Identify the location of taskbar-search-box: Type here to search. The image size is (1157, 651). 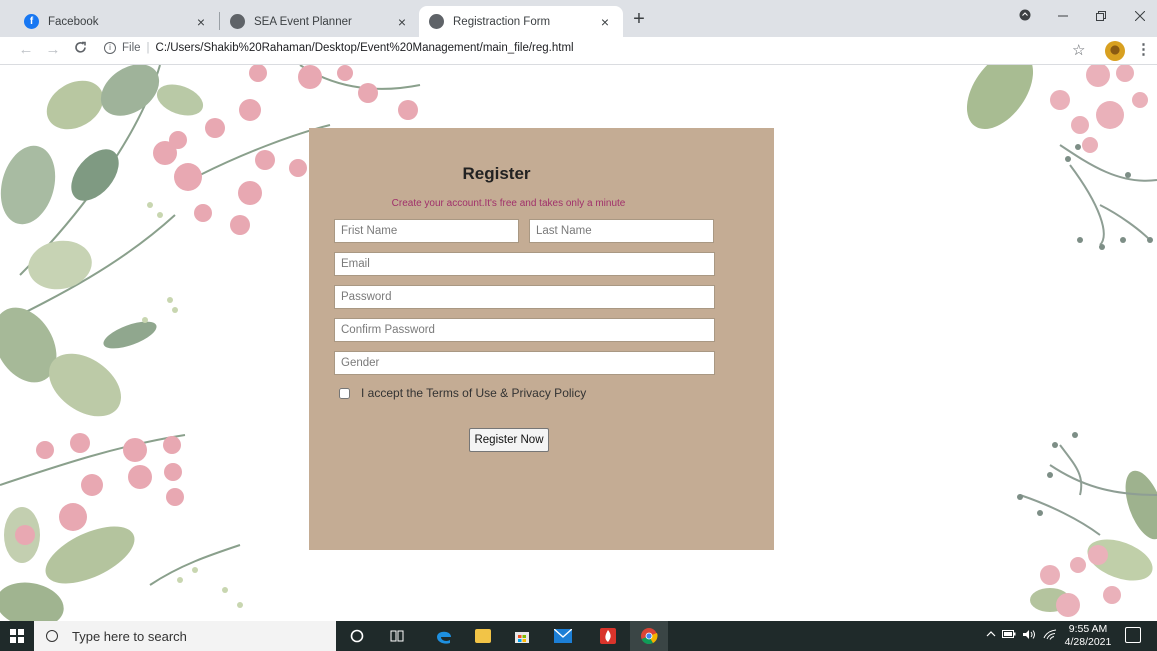
(185, 636).